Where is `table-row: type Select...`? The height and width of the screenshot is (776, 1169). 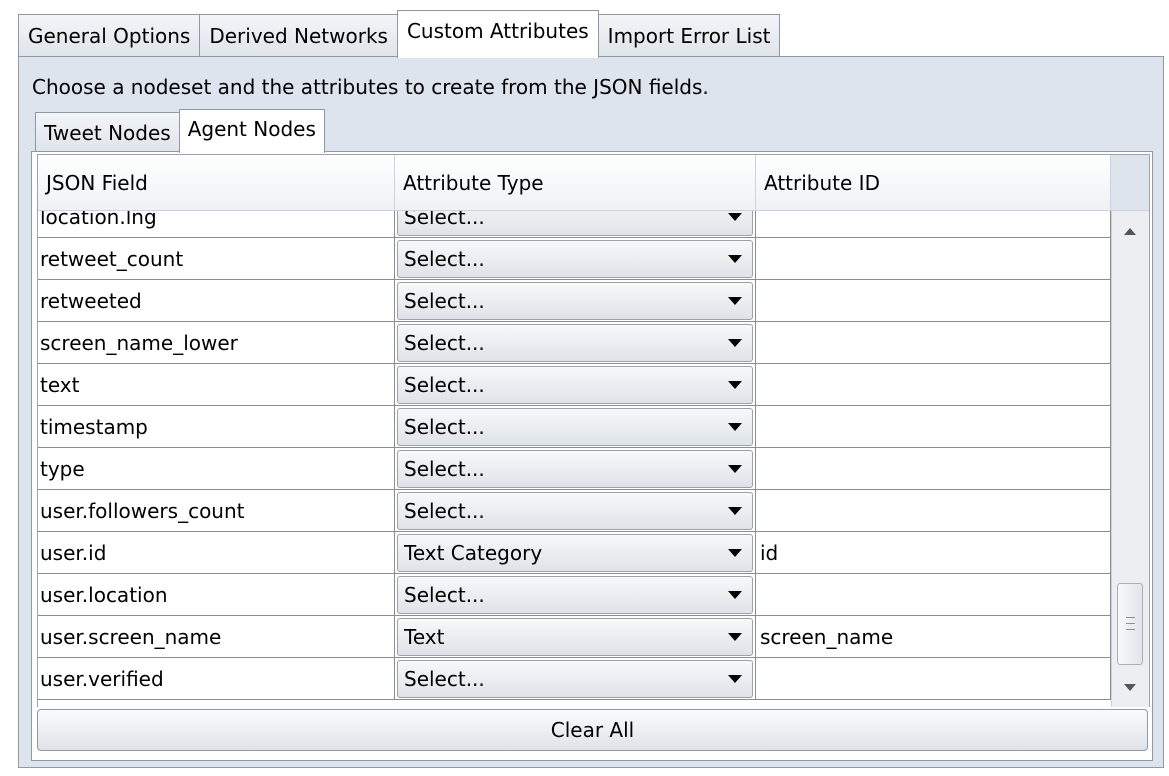 table-row: type Select... is located at coordinates (574, 469).